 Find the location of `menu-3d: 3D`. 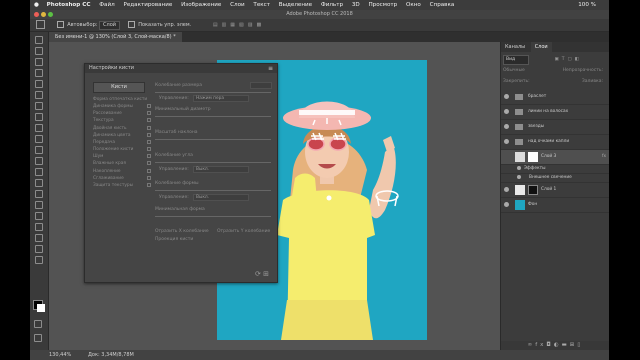

menu-3d: 3D is located at coordinates (356, 5).